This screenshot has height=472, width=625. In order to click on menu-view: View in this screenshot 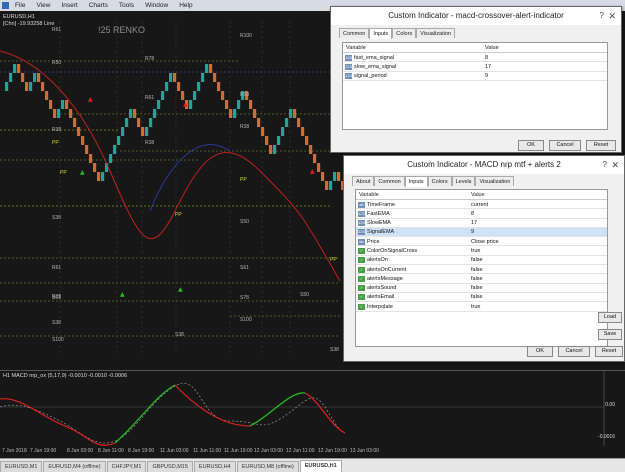, I will do `click(43, 5)`.